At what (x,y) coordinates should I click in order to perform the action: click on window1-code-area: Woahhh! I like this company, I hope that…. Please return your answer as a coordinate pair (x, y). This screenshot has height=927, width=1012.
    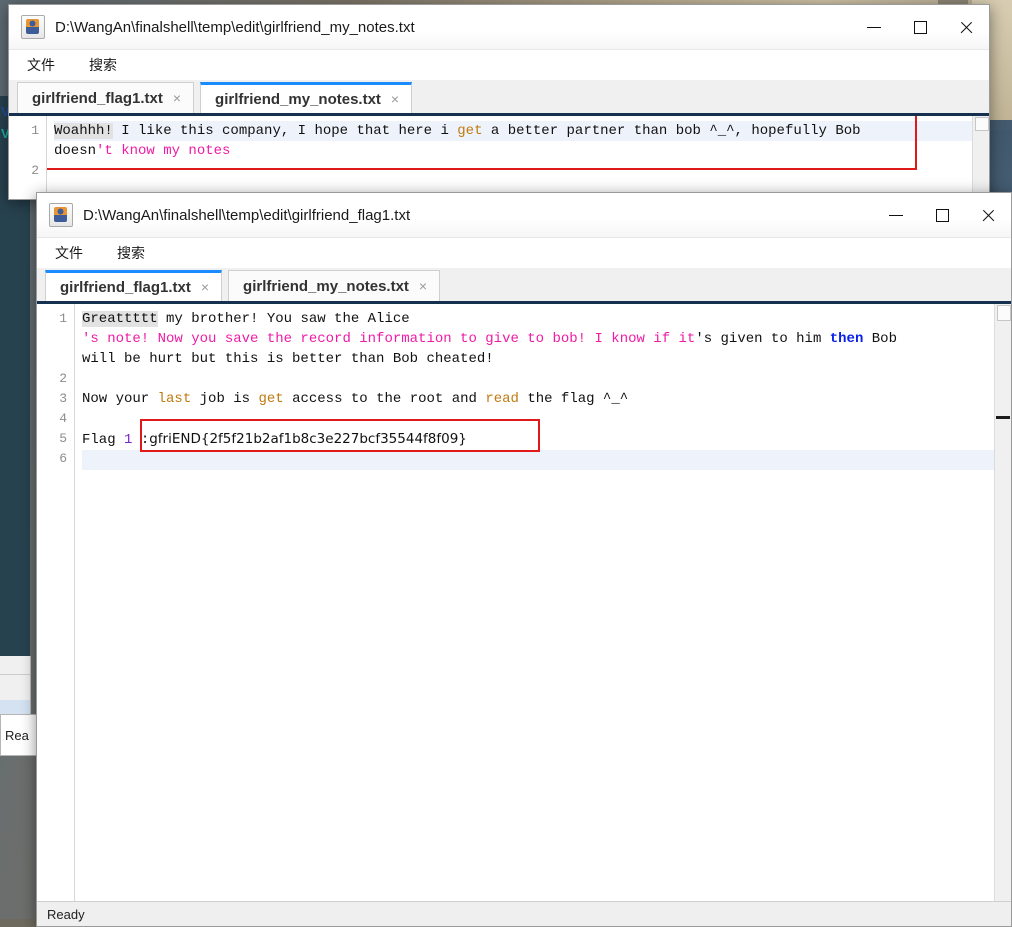
    Looking at the image, I should click on (518, 157).